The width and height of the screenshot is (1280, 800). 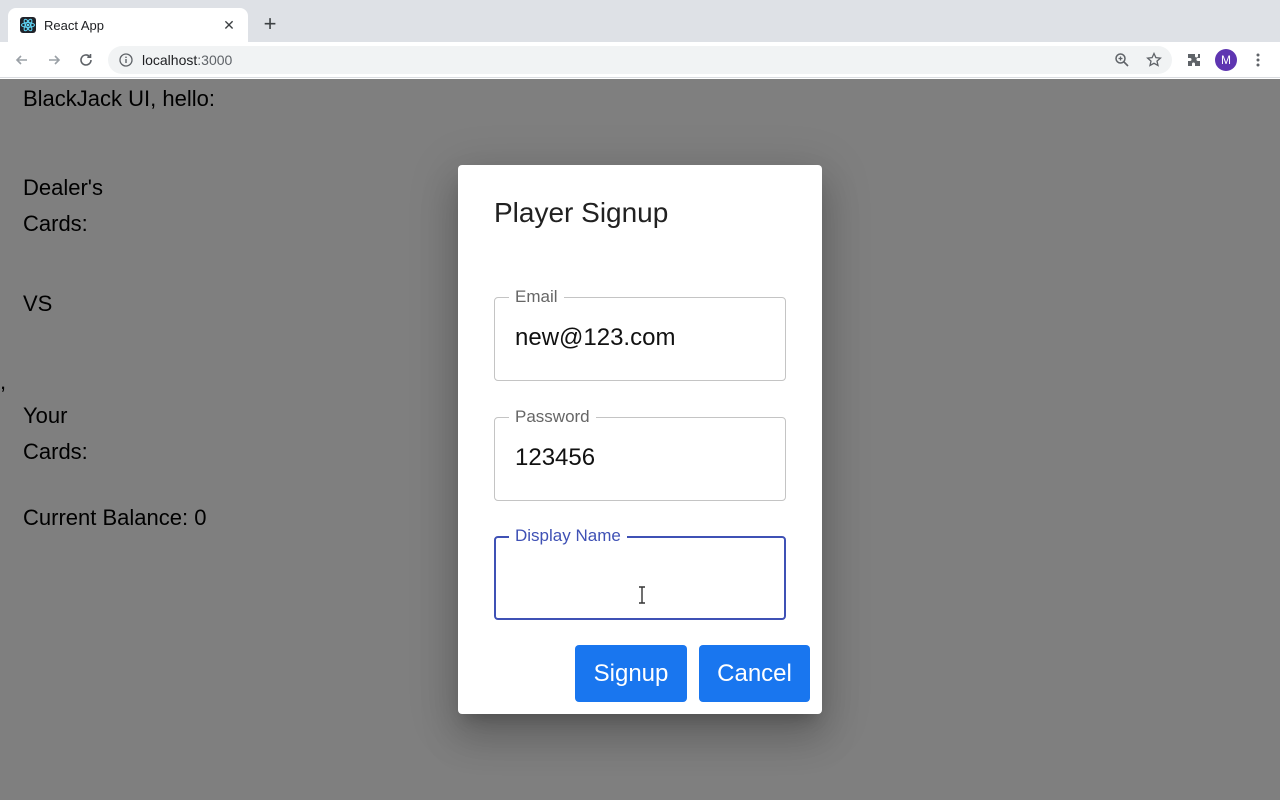 I want to click on signup-button: Signup, so click(x=631, y=673).